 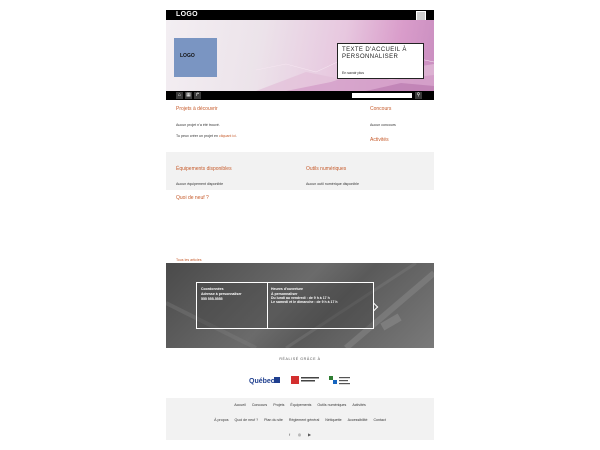 What do you see at coordinates (204, 169) in the screenshot?
I see `equipment-title: Équipements disponibles` at bounding box center [204, 169].